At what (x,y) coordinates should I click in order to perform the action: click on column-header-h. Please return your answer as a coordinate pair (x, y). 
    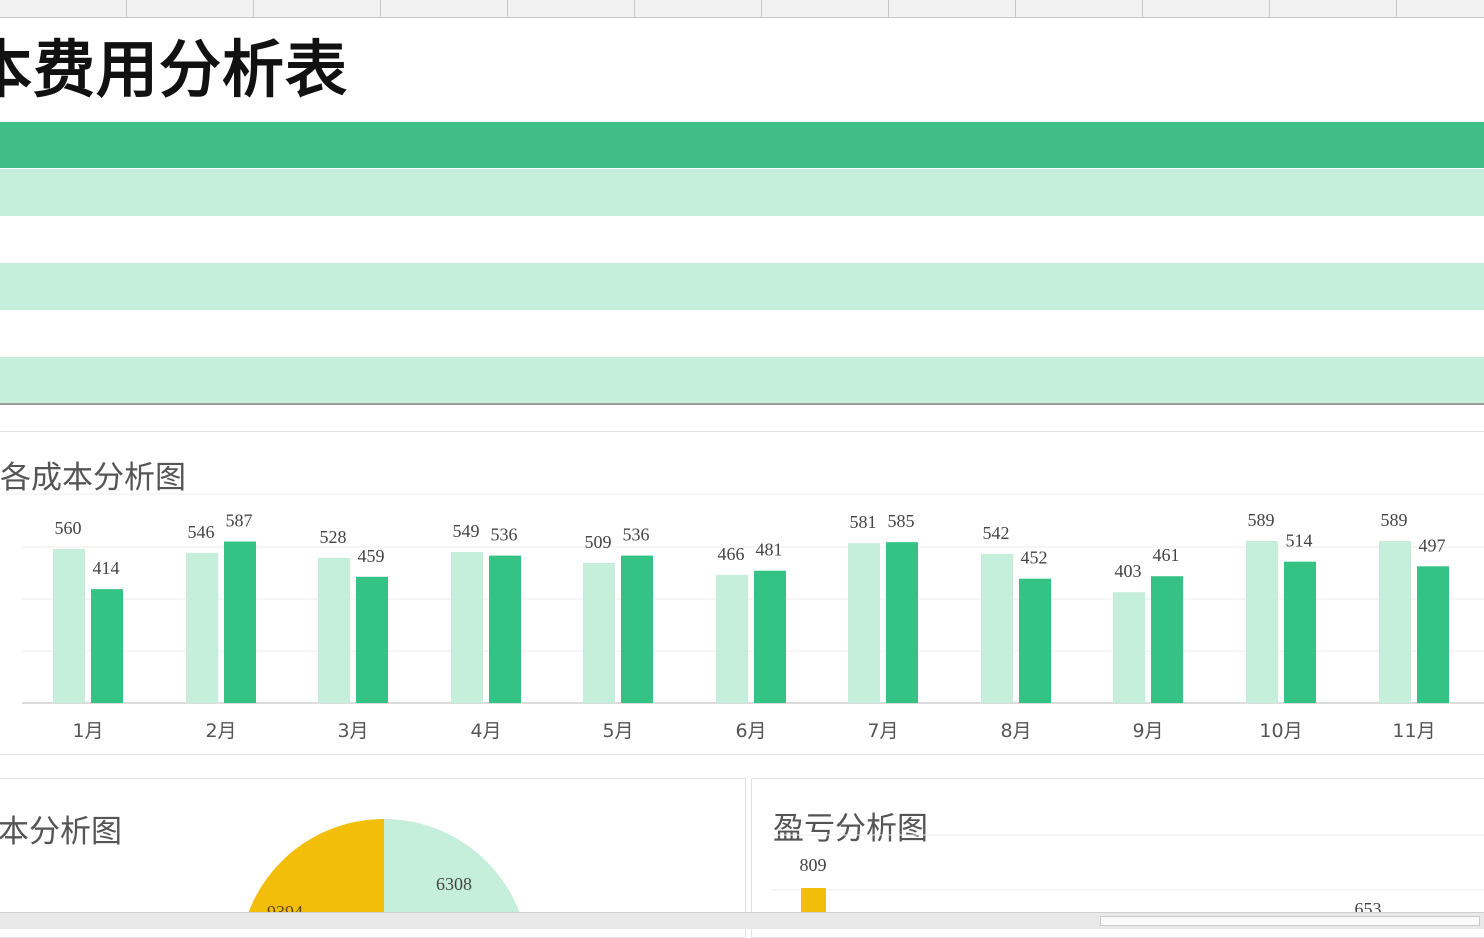
    Looking at the image, I should click on (571, 8).